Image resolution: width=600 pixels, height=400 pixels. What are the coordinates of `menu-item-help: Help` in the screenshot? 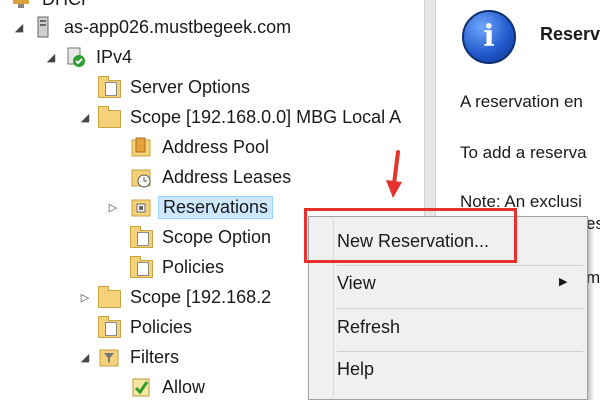 It's located at (355, 369).